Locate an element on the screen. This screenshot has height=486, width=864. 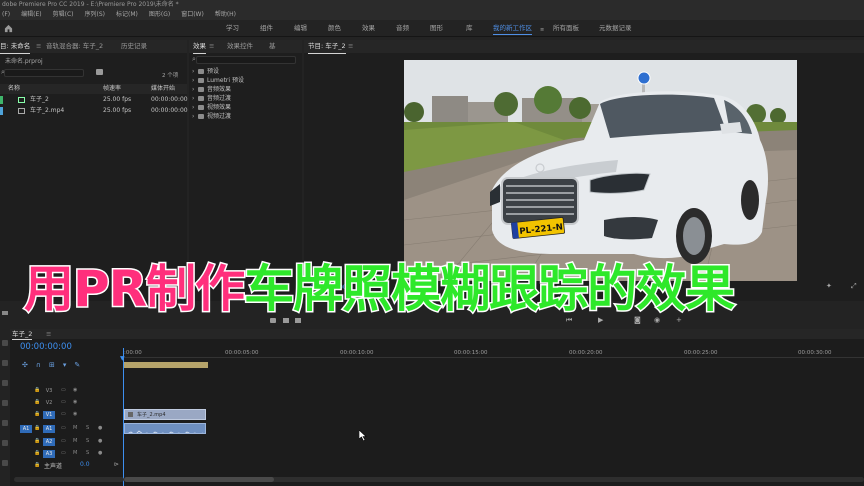
workspace-tab-editing: 编辑 is located at coordinates (300, 28).